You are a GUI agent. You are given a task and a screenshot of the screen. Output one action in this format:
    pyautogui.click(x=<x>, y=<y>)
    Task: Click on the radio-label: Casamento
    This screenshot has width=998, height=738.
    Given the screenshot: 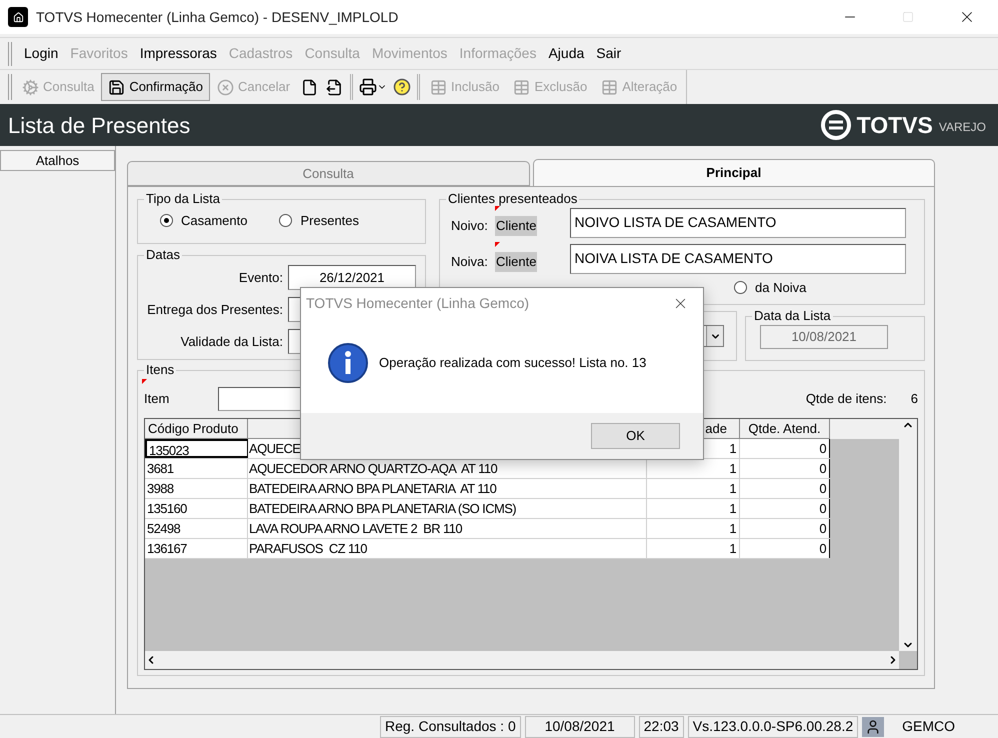 What is the action you would take?
    pyautogui.click(x=214, y=221)
    